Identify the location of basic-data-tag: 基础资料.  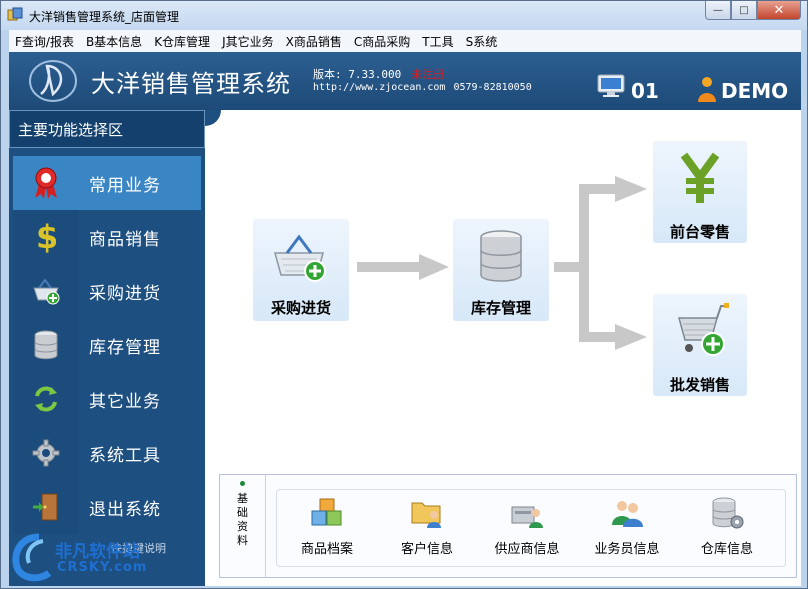
(243, 526).